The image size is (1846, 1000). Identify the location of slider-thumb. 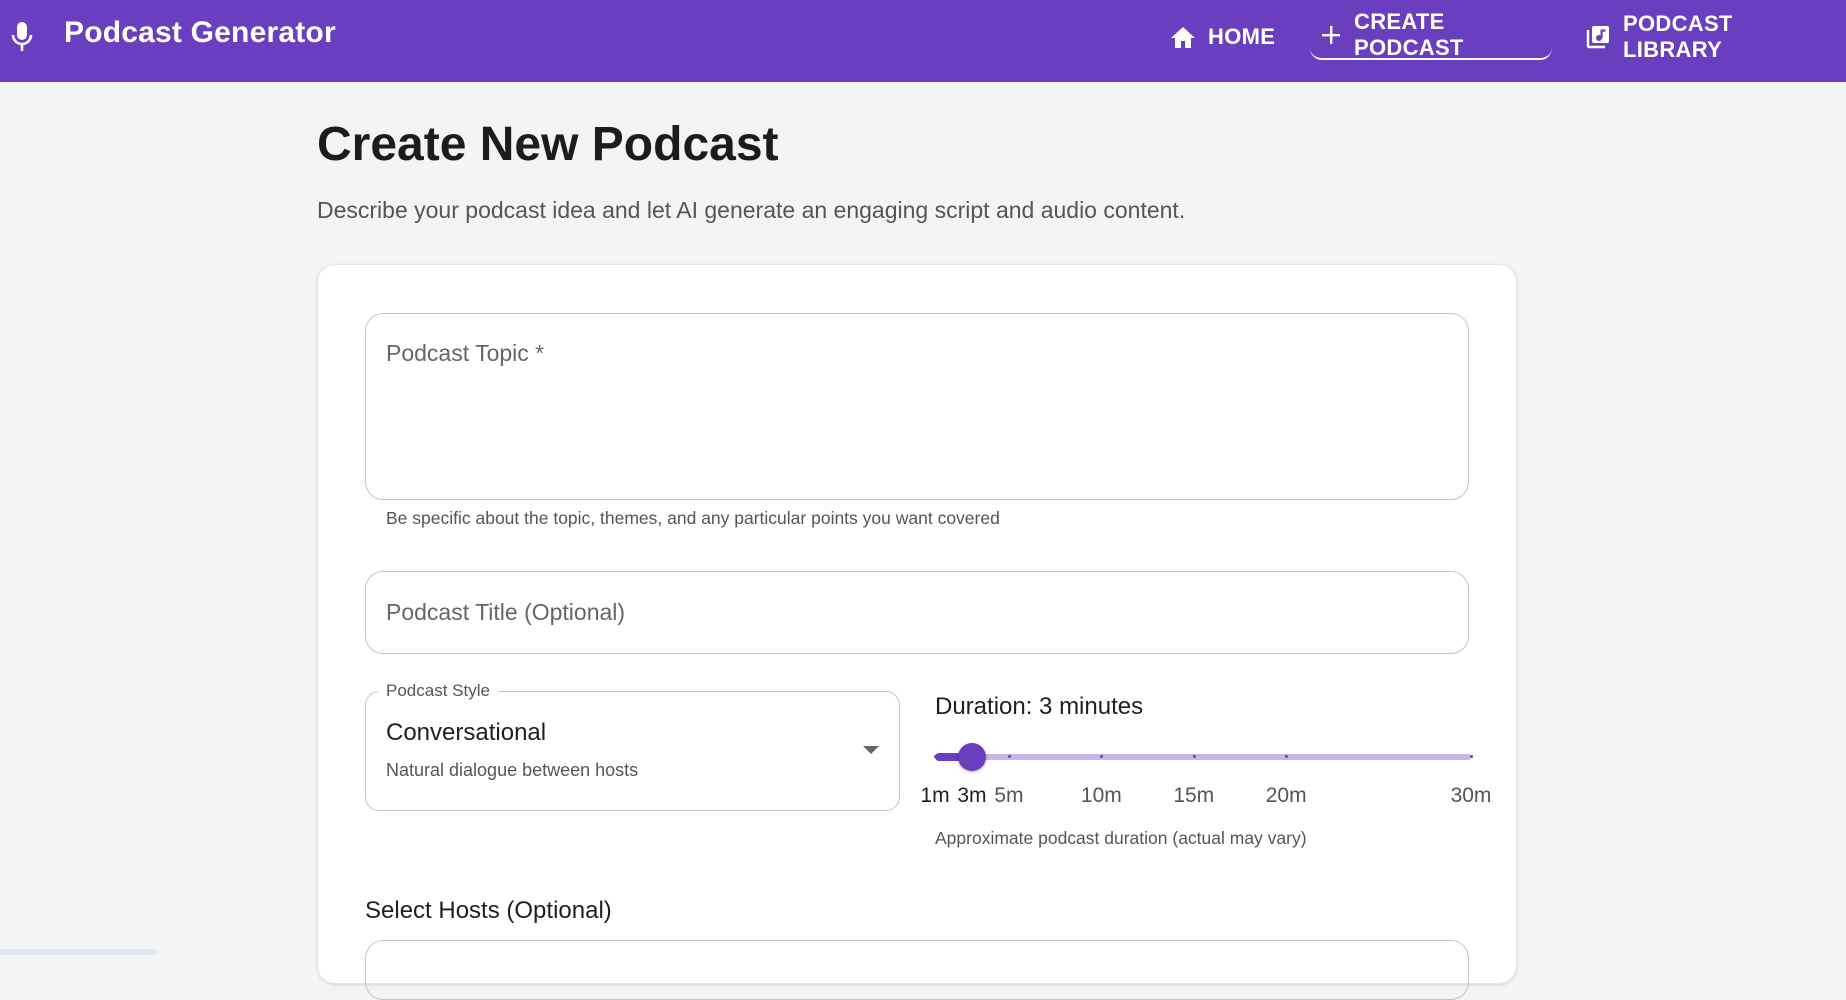
(971, 757).